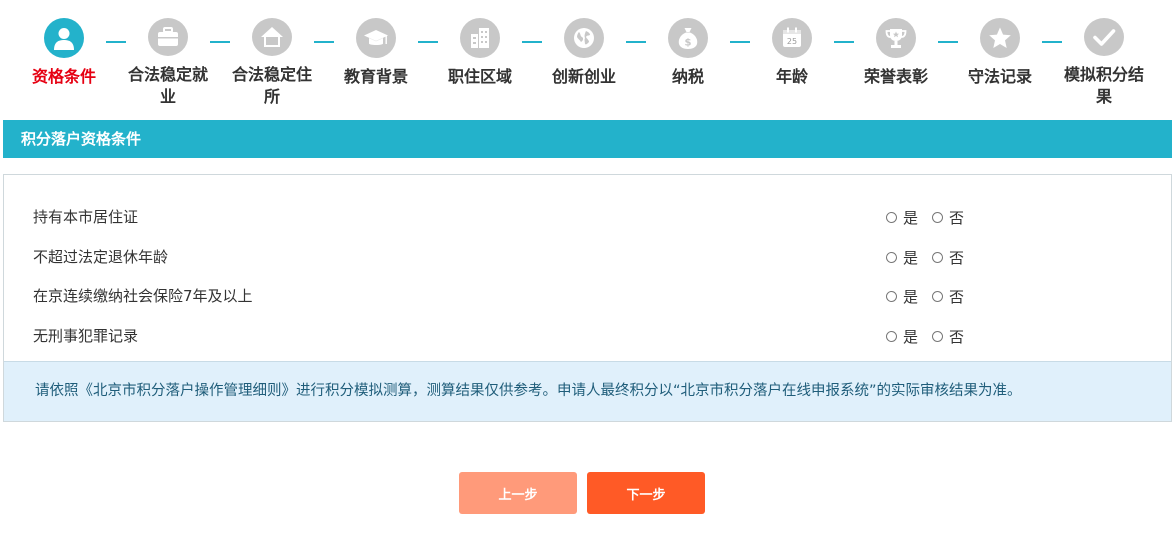 The image size is (1175, 537). What do you see at coordinates (646, 493) in the screenshot?
I see `next-step-button: 下一步` at bounding box center [646, 493].